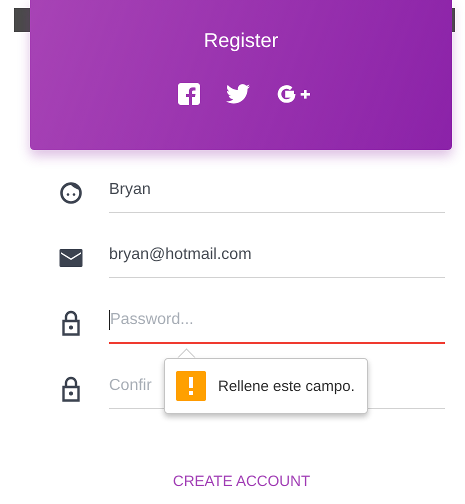 The image size is (465, 504). I want to click on header-title: Register, so click(241, 41).